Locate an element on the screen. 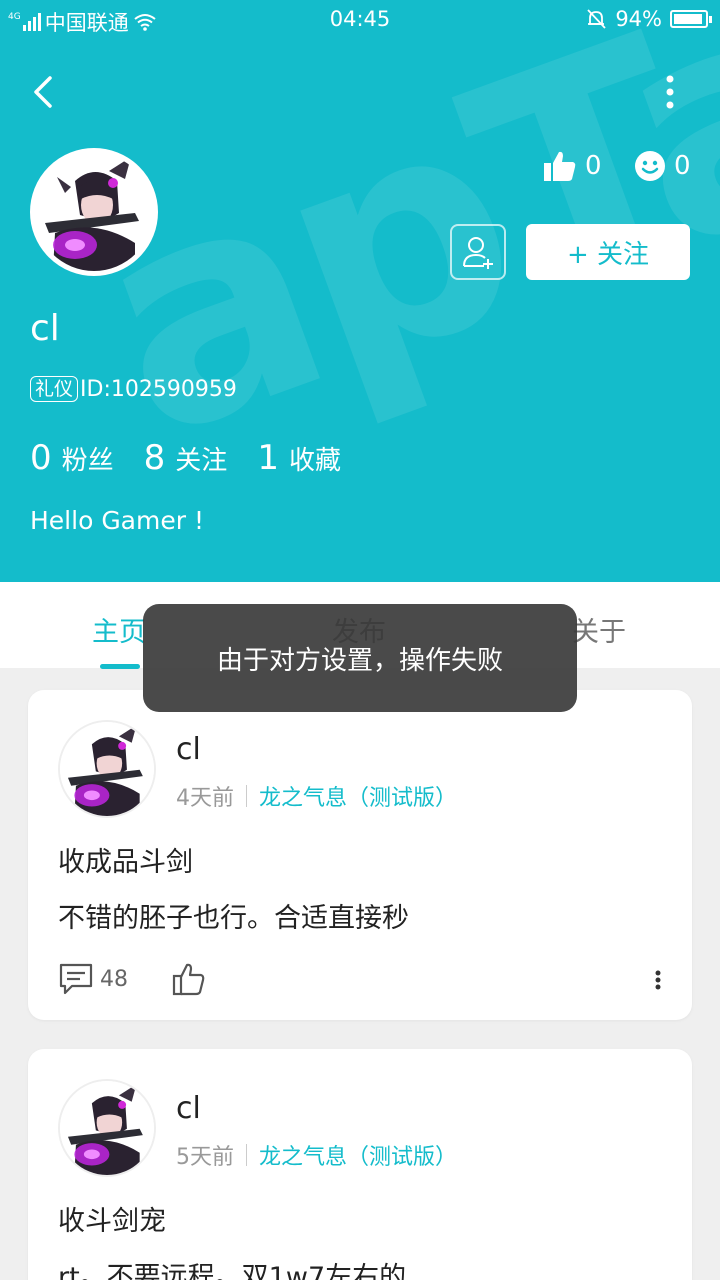  profile-bio: Hello Gamer ! is located at coordinates (117, 520).